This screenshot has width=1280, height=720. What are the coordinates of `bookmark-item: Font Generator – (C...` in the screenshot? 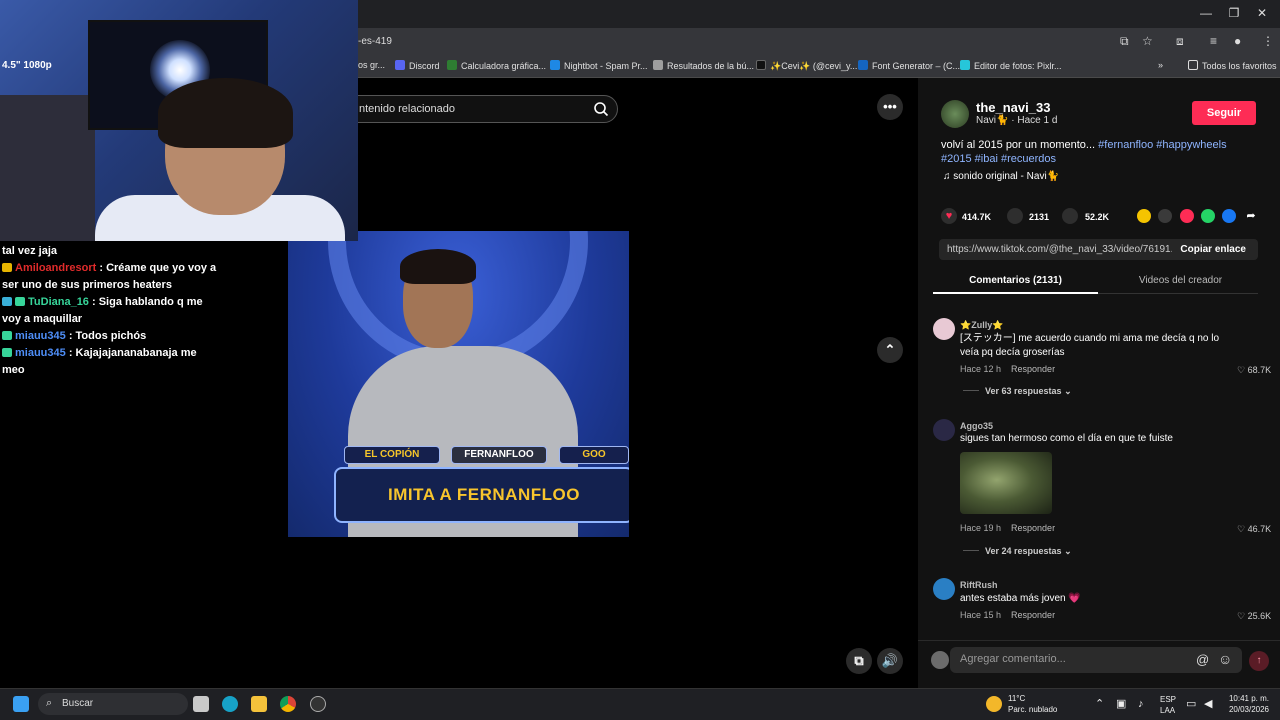 It's located at (909, 65).